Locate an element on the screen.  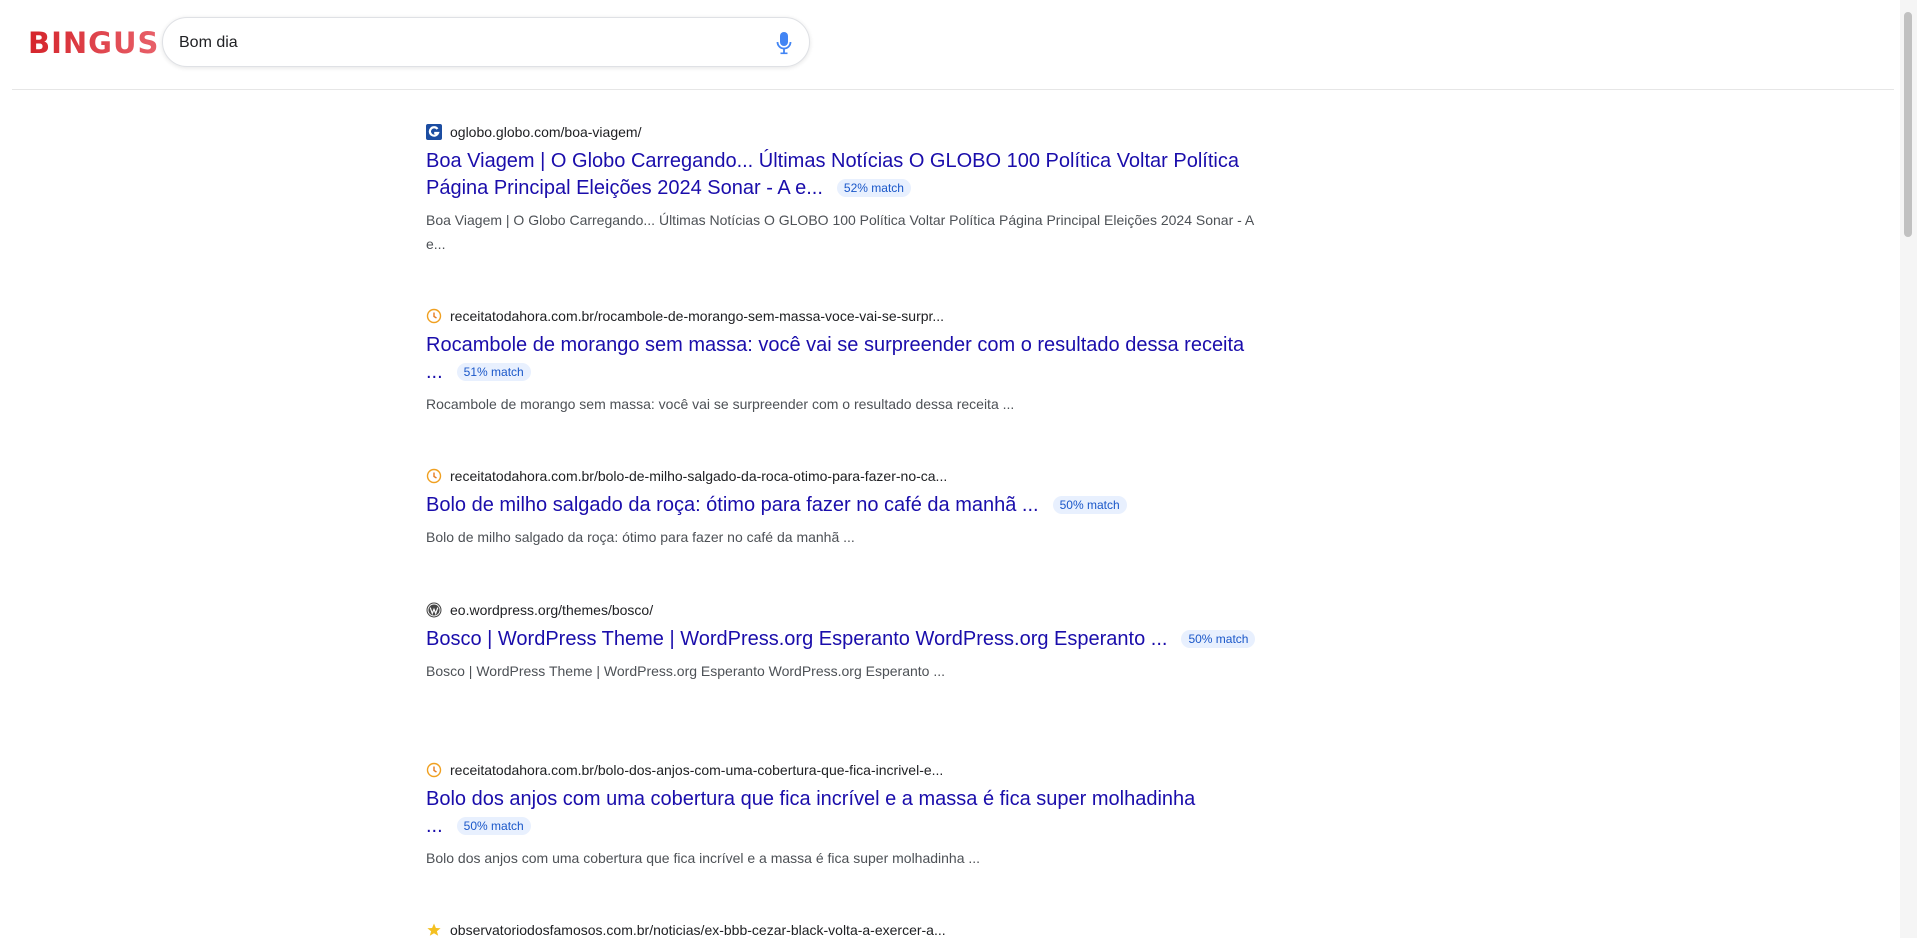
result-citation: eo.wordpress.org/themes/bosco/ is located at coordinates (841, 610).